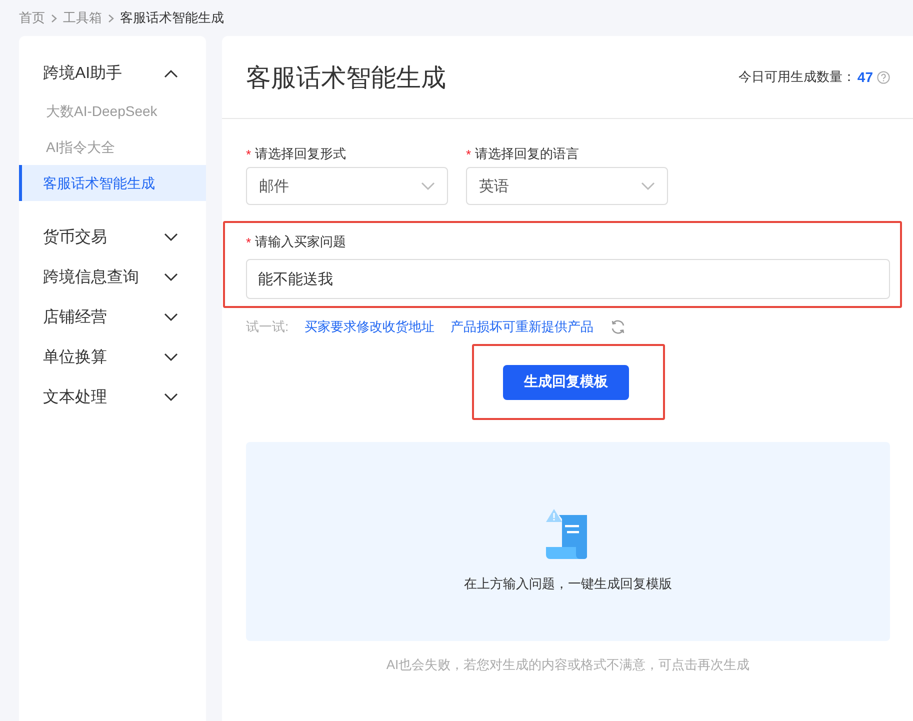 The height and width of the screenshot is (721, 913). What do you see at coordinates (112, 317) in the screenshot?
I see `sidebar-group: 店铺经营` at bounding box center [112, 317].